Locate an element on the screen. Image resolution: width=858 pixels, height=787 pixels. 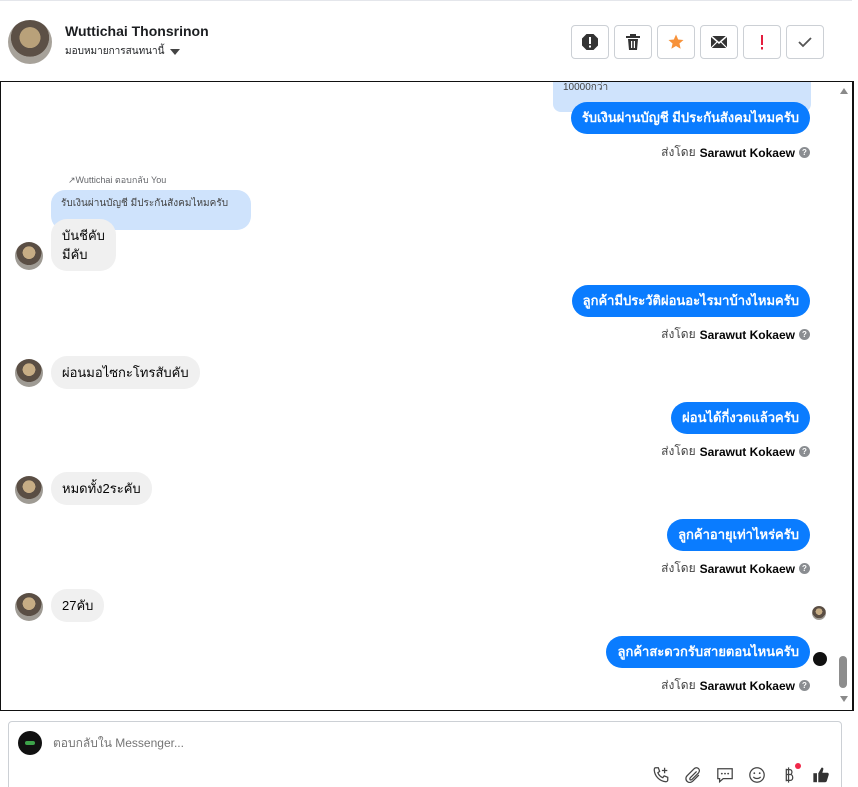
call-add-button is located at coordinates (661, 775).